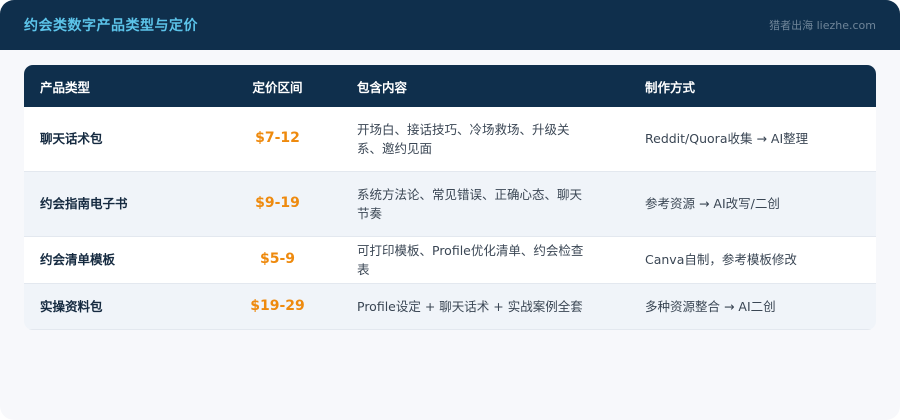  What do you see at coordinates (710, 306) in the screenshot?
I see `method-cell: 多种资源整合 → AI二创` at bounding box center [710, 306].